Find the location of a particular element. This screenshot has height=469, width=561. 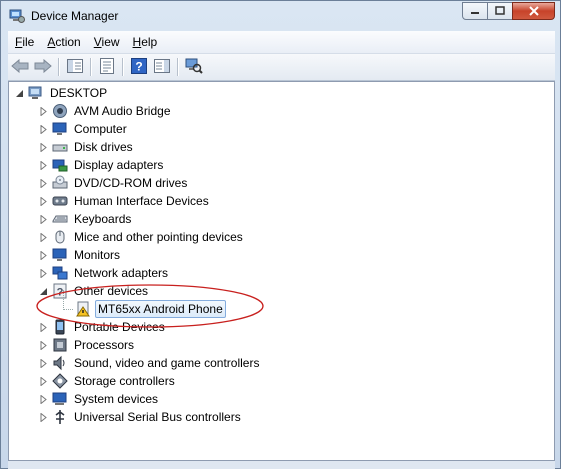

action-pane-icon is located at coordinates (162, 67).